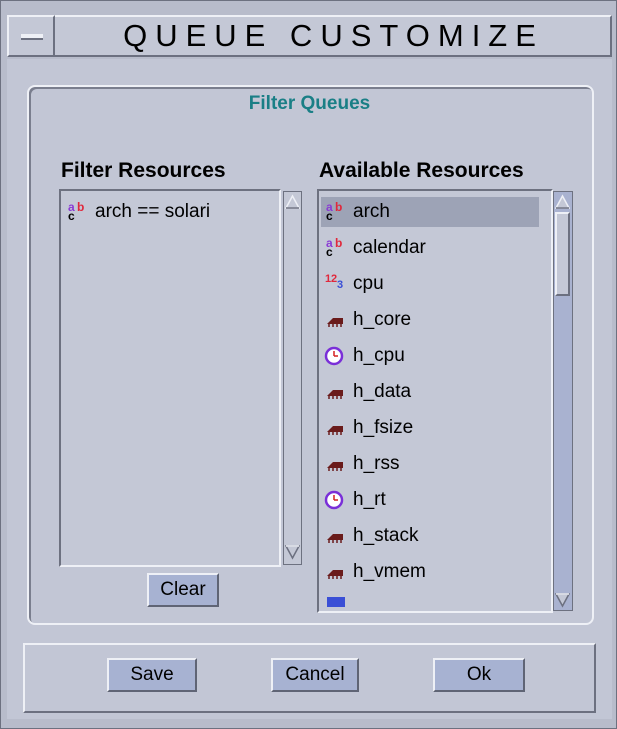 Image resolution: width=617 pixels, height=729 pixels. I want to click on available-resources-label: Available Resources, so click(421, 170).